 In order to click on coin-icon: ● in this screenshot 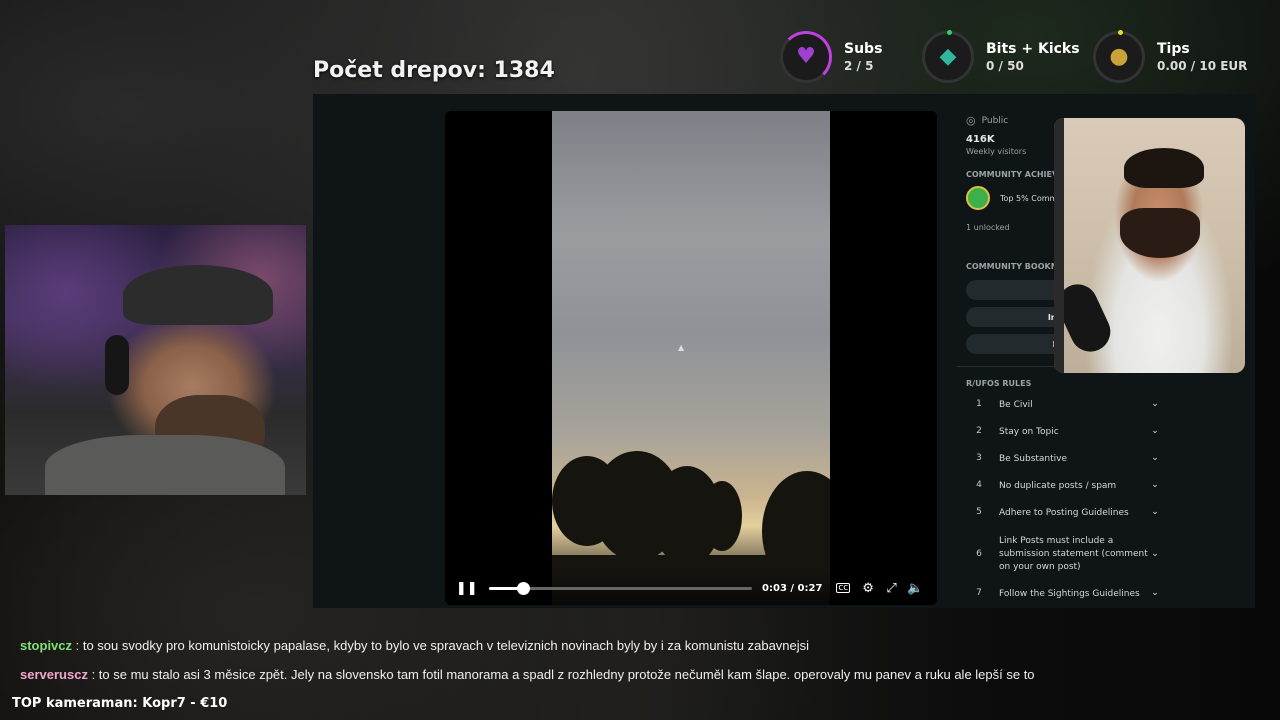, I will do `click(1119, 56)`.